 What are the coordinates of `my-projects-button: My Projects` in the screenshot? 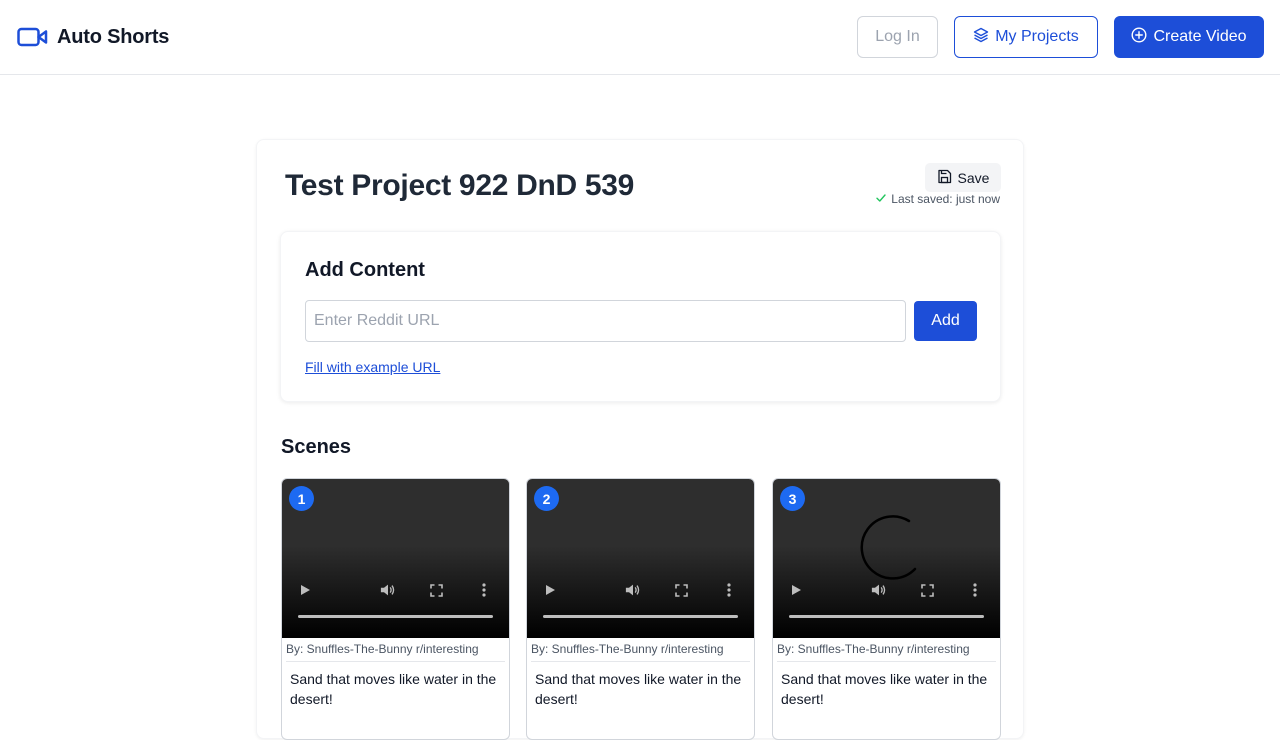 It's located at (1026, 37).